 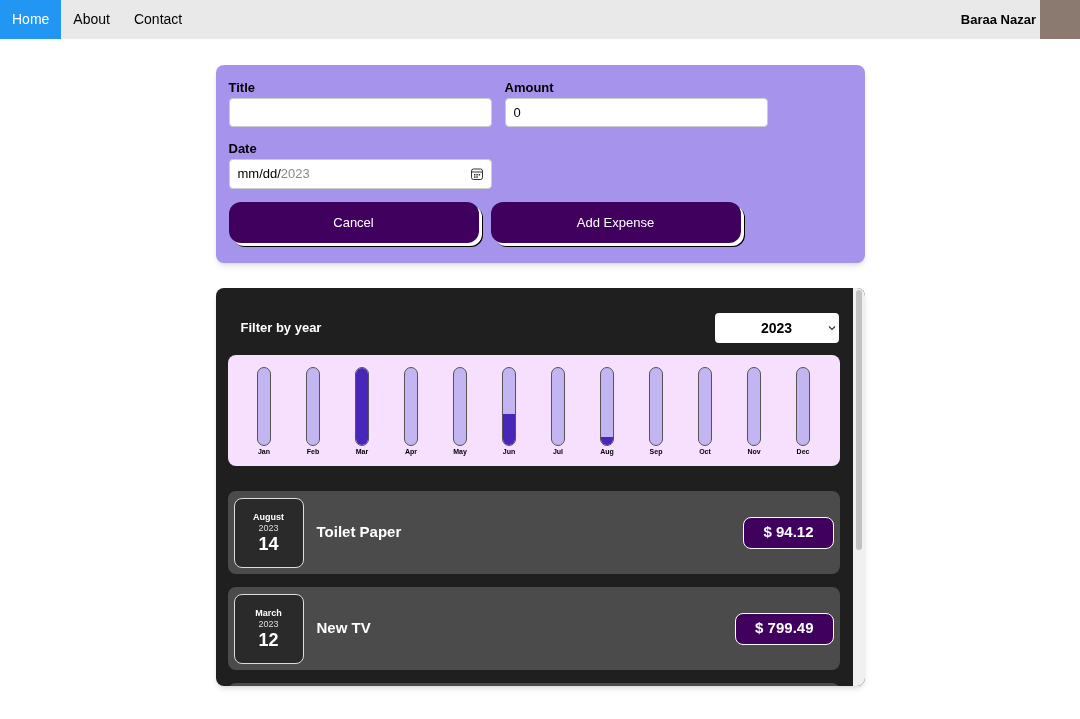 What do you see at coordinates (636, 112) in the screenshot?
I see `input-field: 0` at bounding box center [636, 112].